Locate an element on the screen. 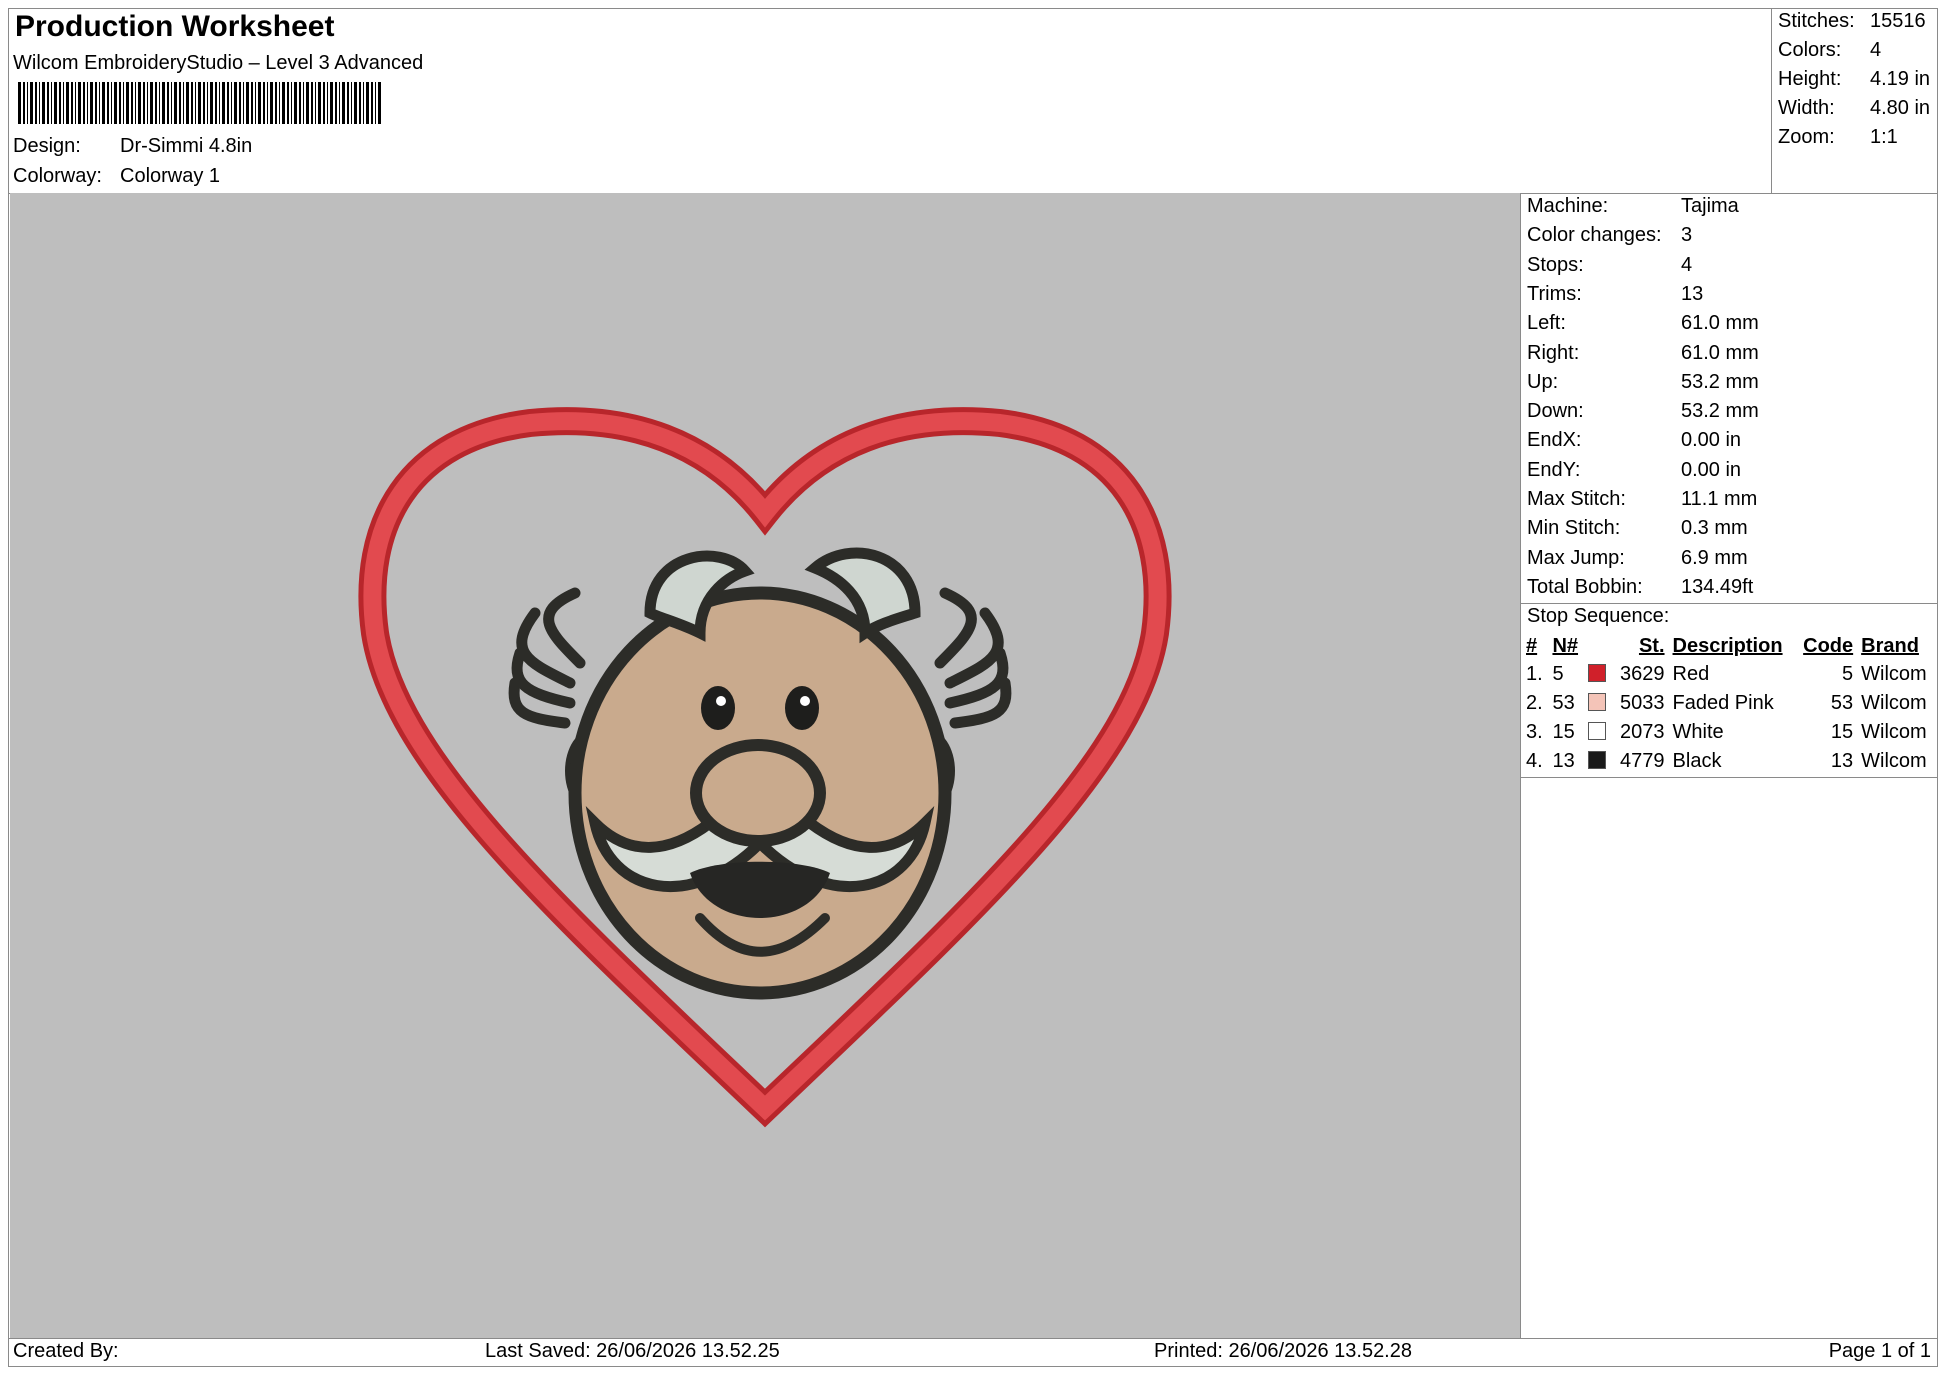 The width and height of the screenshot is (1946, 1375). machine-info-label: Down: is located at coordinates (1555, 411).